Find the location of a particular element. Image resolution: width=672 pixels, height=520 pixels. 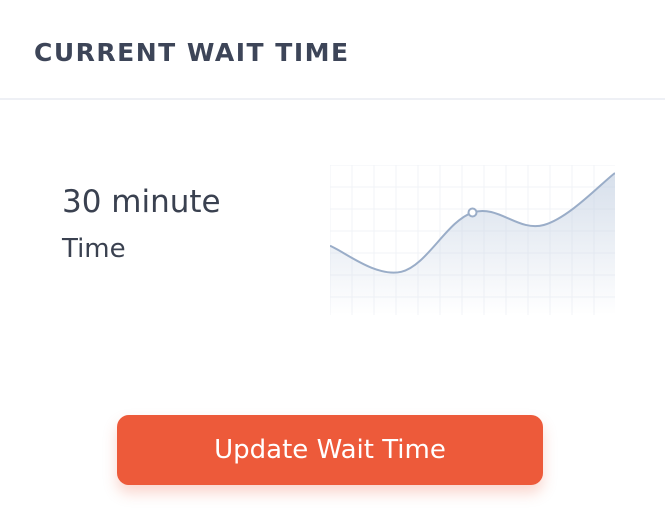

wait-time-label: Time is located at coordinates (94, 249).